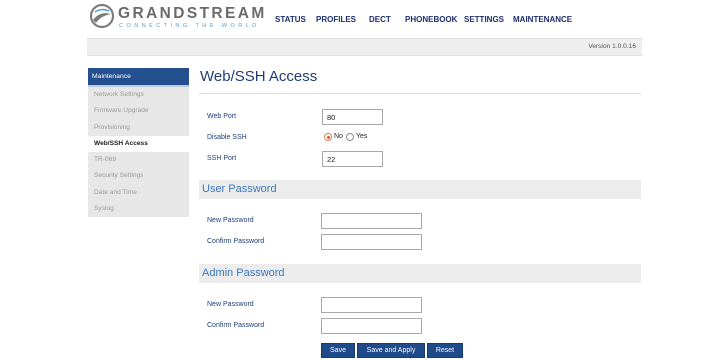 This screenshot has width=727, height=360. Describe the element at coordinates (239, 189) in the screenshot. I see `user-password-title: User Password` at that location.